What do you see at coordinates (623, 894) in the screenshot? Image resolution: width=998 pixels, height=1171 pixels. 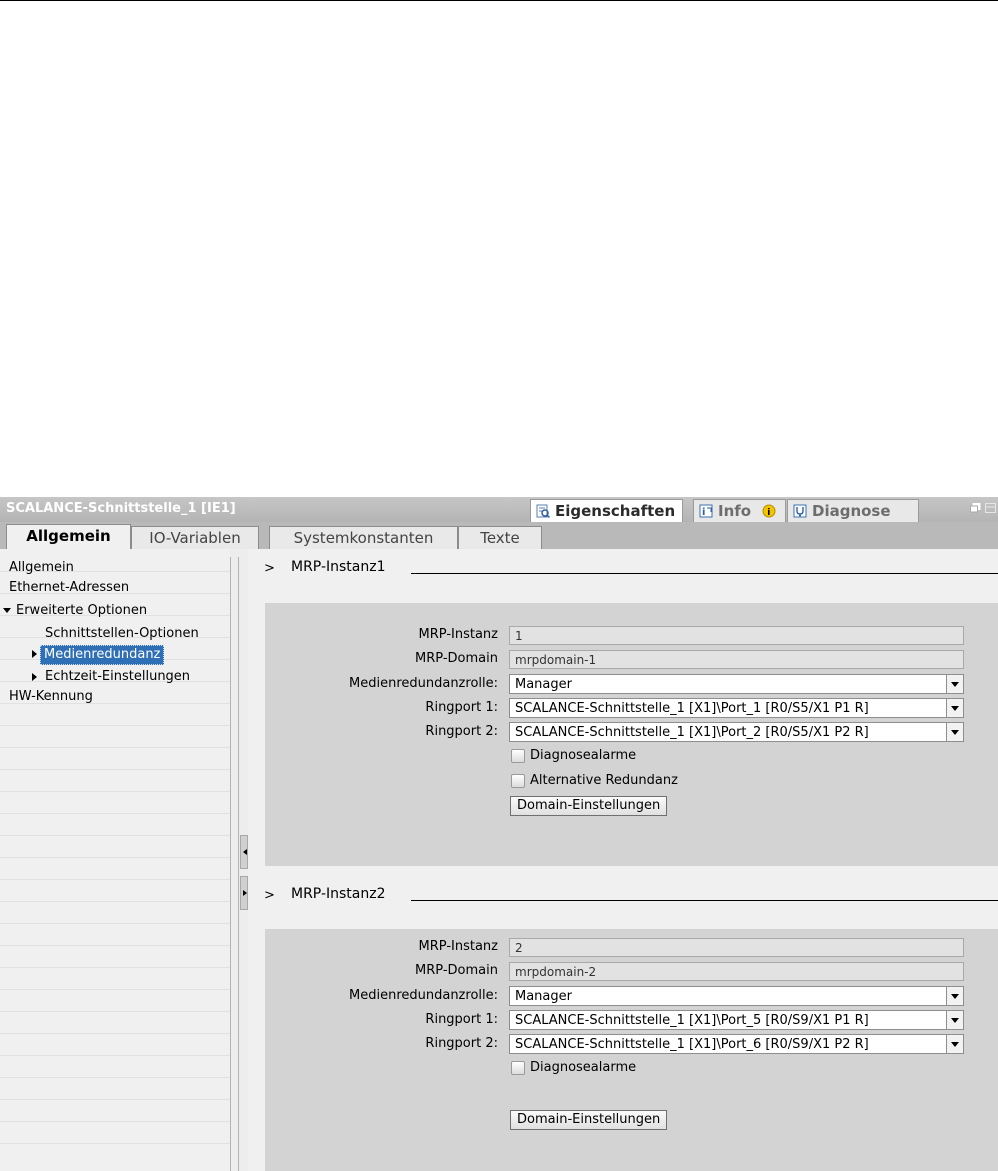 I see `section-header-mrp-instanz2: > MRP-Instanz2` at bounding box center [623, 894].